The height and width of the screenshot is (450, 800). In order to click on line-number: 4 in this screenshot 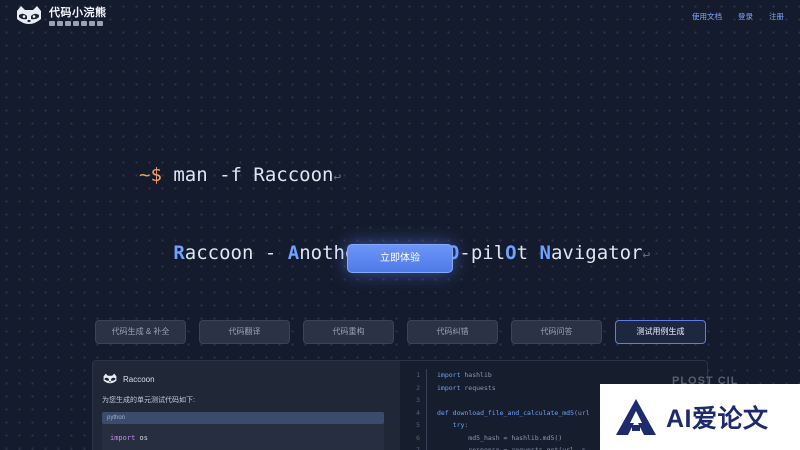, I will do `click(418, 412)`.